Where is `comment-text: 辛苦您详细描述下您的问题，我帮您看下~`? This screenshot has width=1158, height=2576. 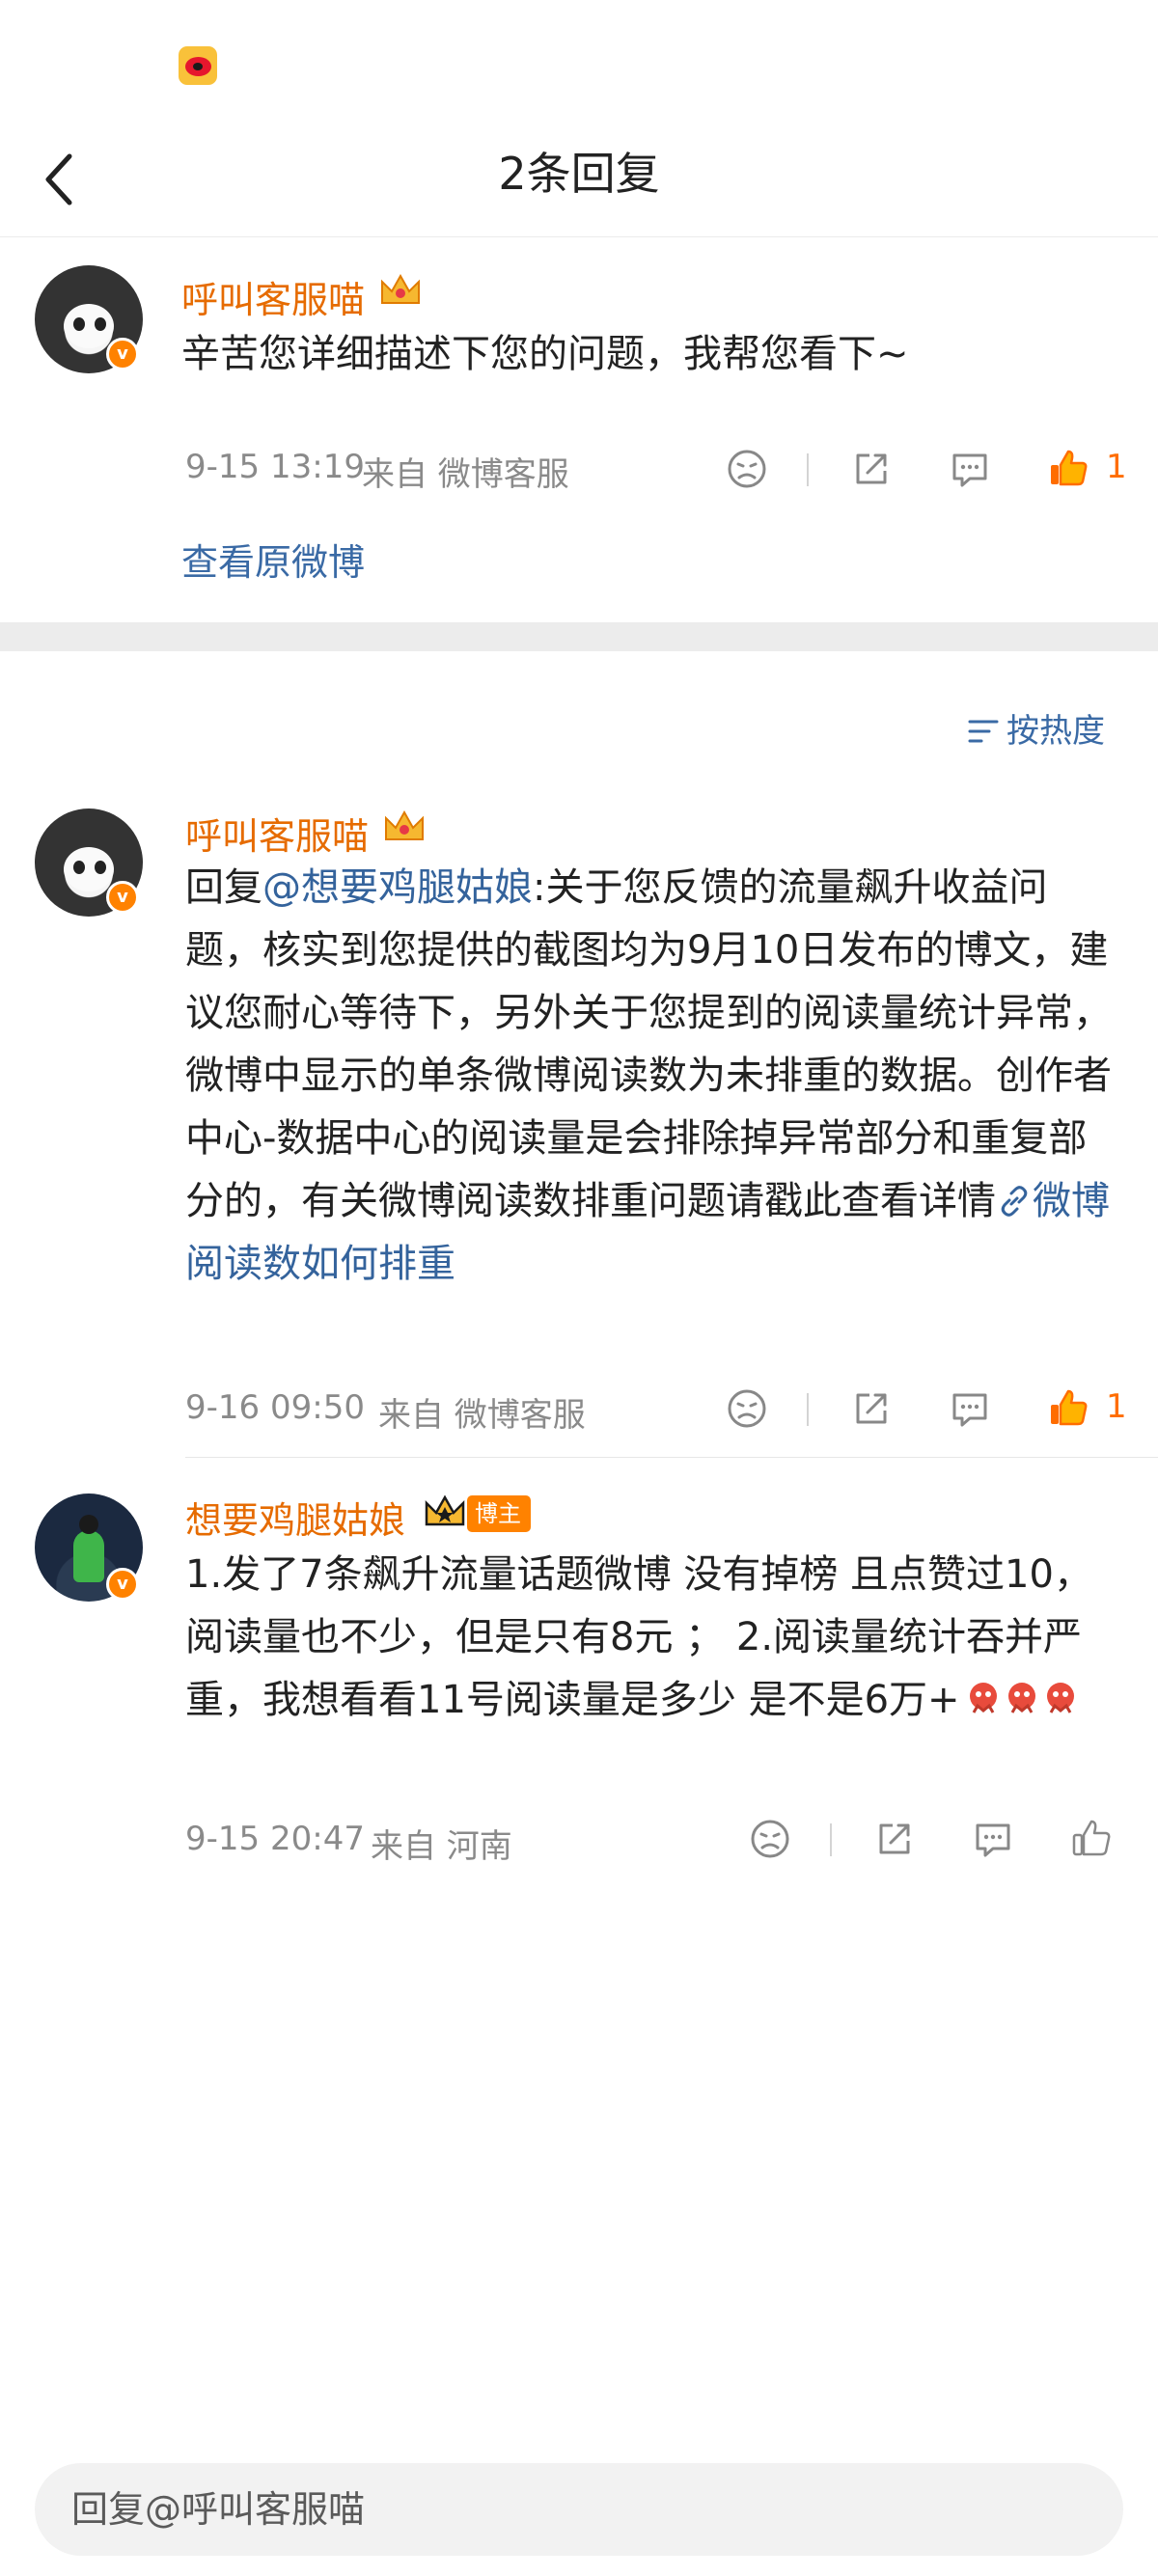 comment-text: 辛苦您详细描述下您的问题，我帮您看下~ is located at coordinates (545, 354).